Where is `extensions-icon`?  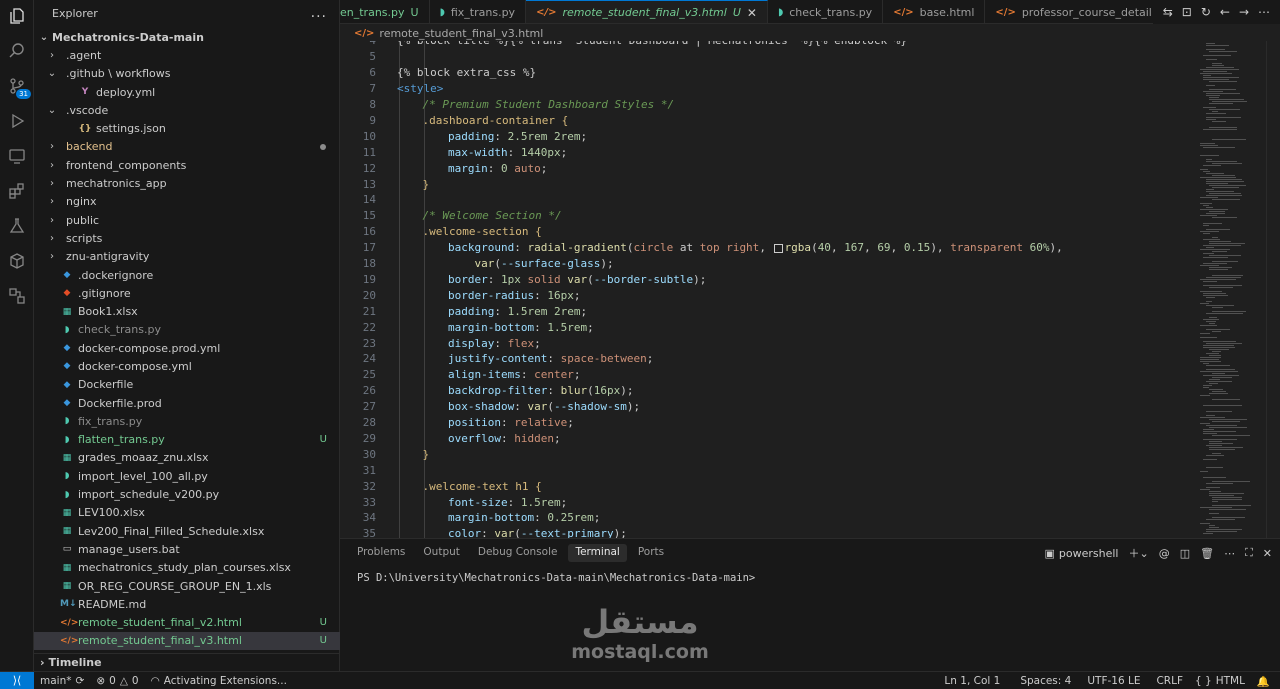
extensions-icon is located at coordinates (17, 191).